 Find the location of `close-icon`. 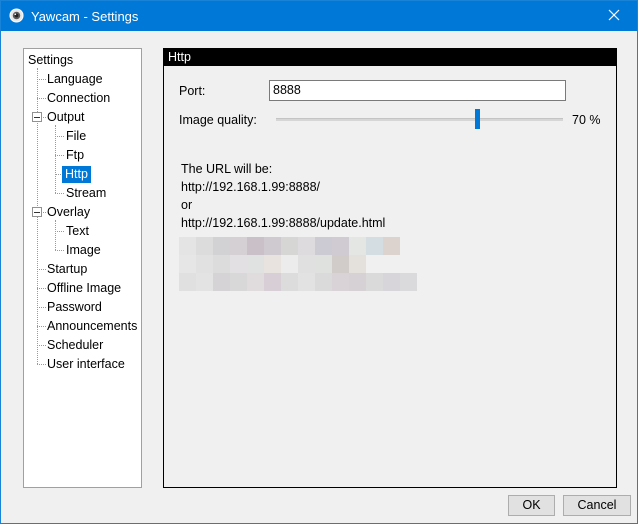

close-icon is located at coordinates (614, 15).